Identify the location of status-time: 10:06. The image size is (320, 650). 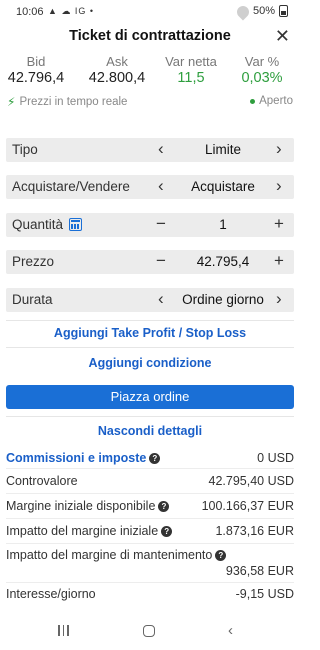
(30, 12).